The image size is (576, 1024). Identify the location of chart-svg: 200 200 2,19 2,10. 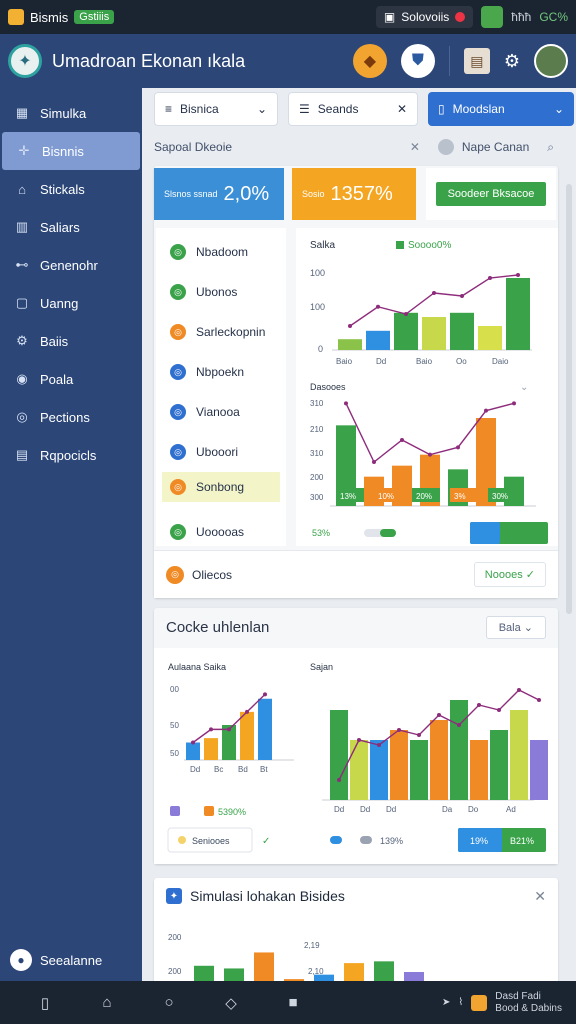
(296, 957).